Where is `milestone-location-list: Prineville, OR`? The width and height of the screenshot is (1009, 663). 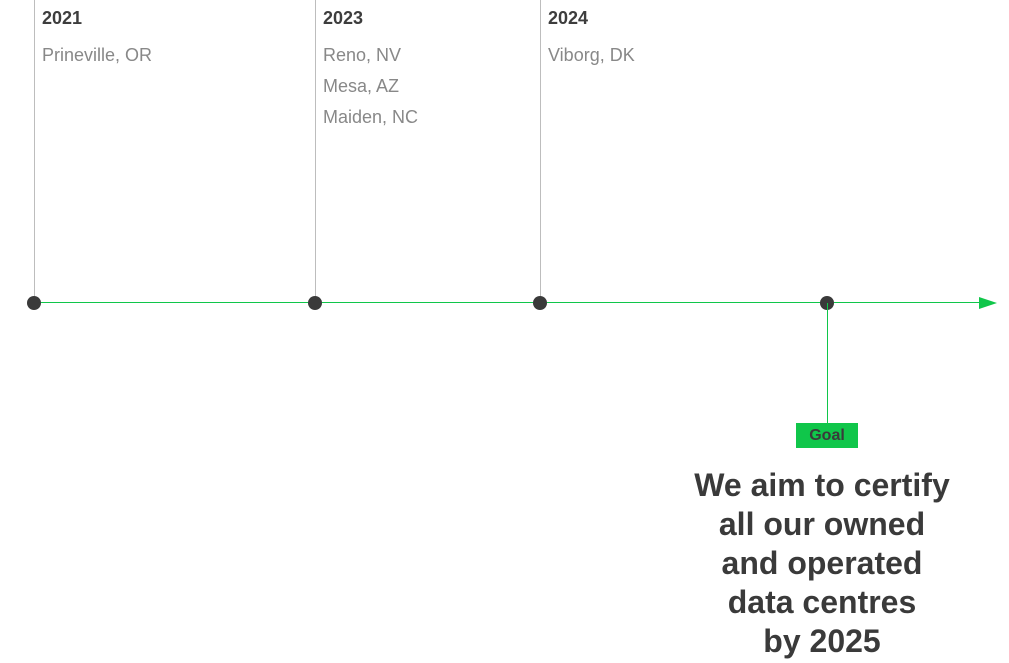 milestone-location-list: Prineville, OR is located at coordinates (97, 55).